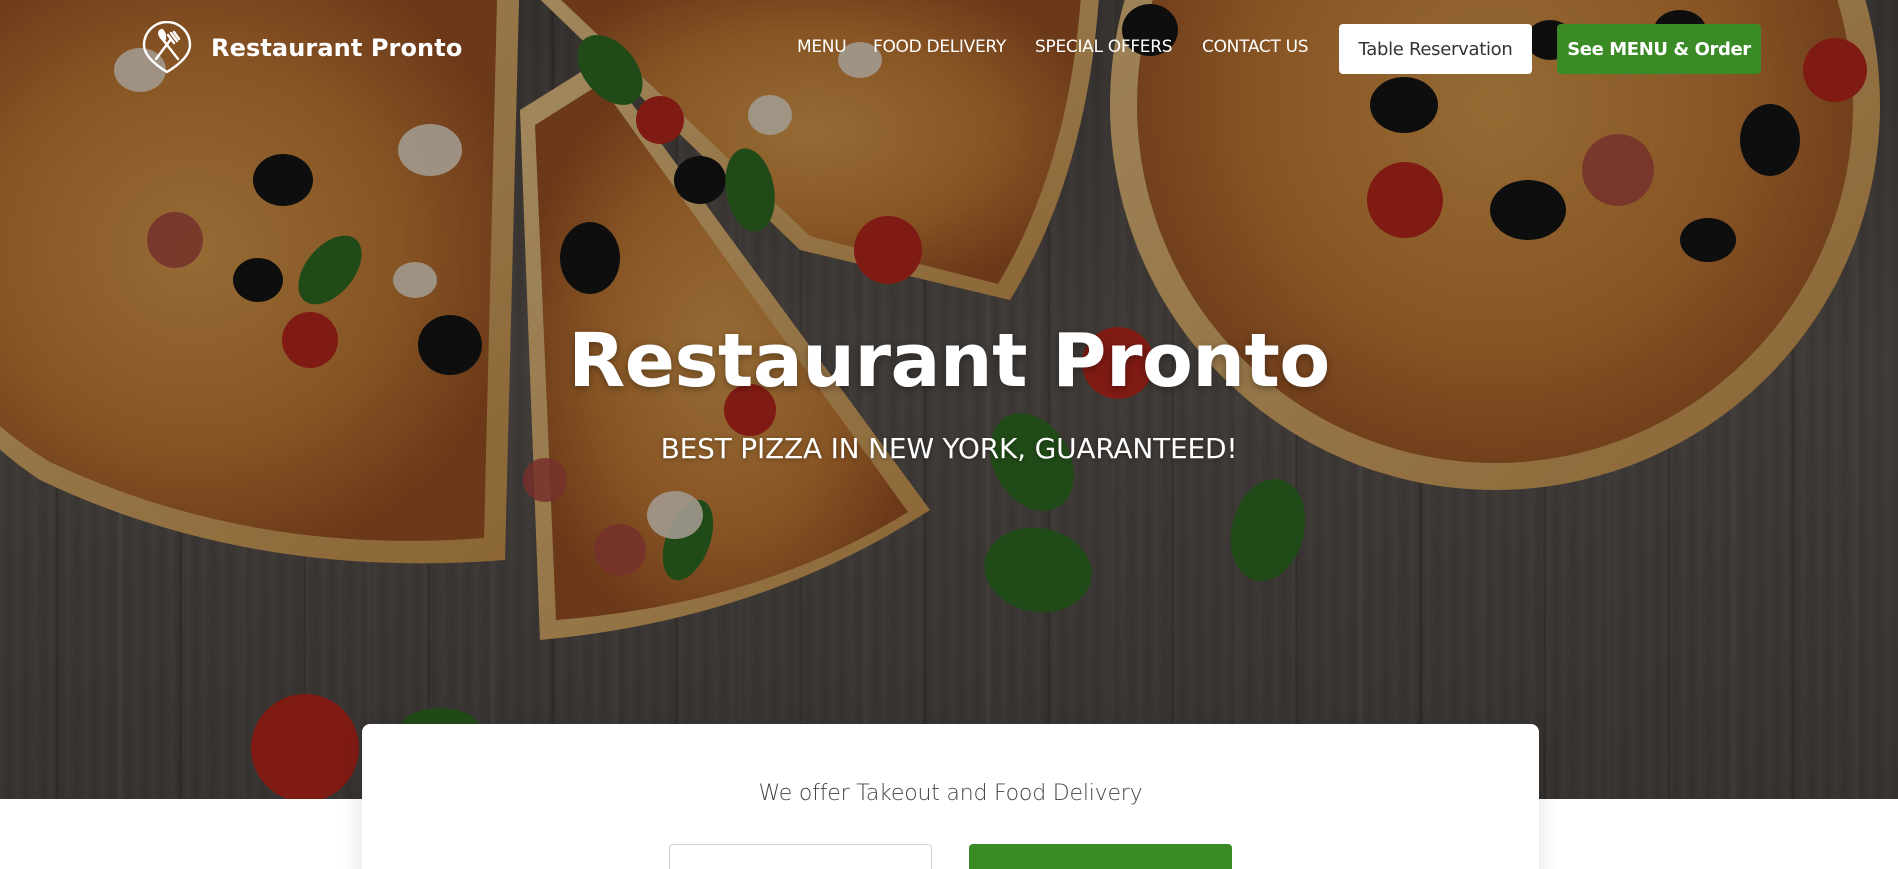  What do you see at coordinates (949, 361) in the screenshot?
I see `hero-title: Restaurant Pronto` at bounding box center [949, 361].